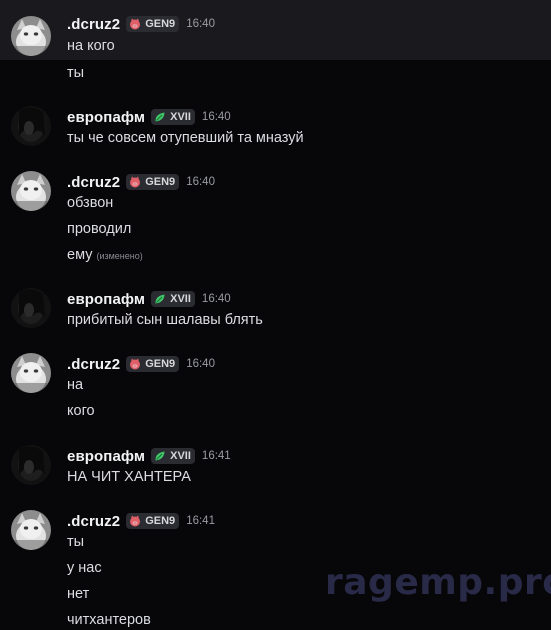  I want to click on message-line: кого, so click(81, 411).